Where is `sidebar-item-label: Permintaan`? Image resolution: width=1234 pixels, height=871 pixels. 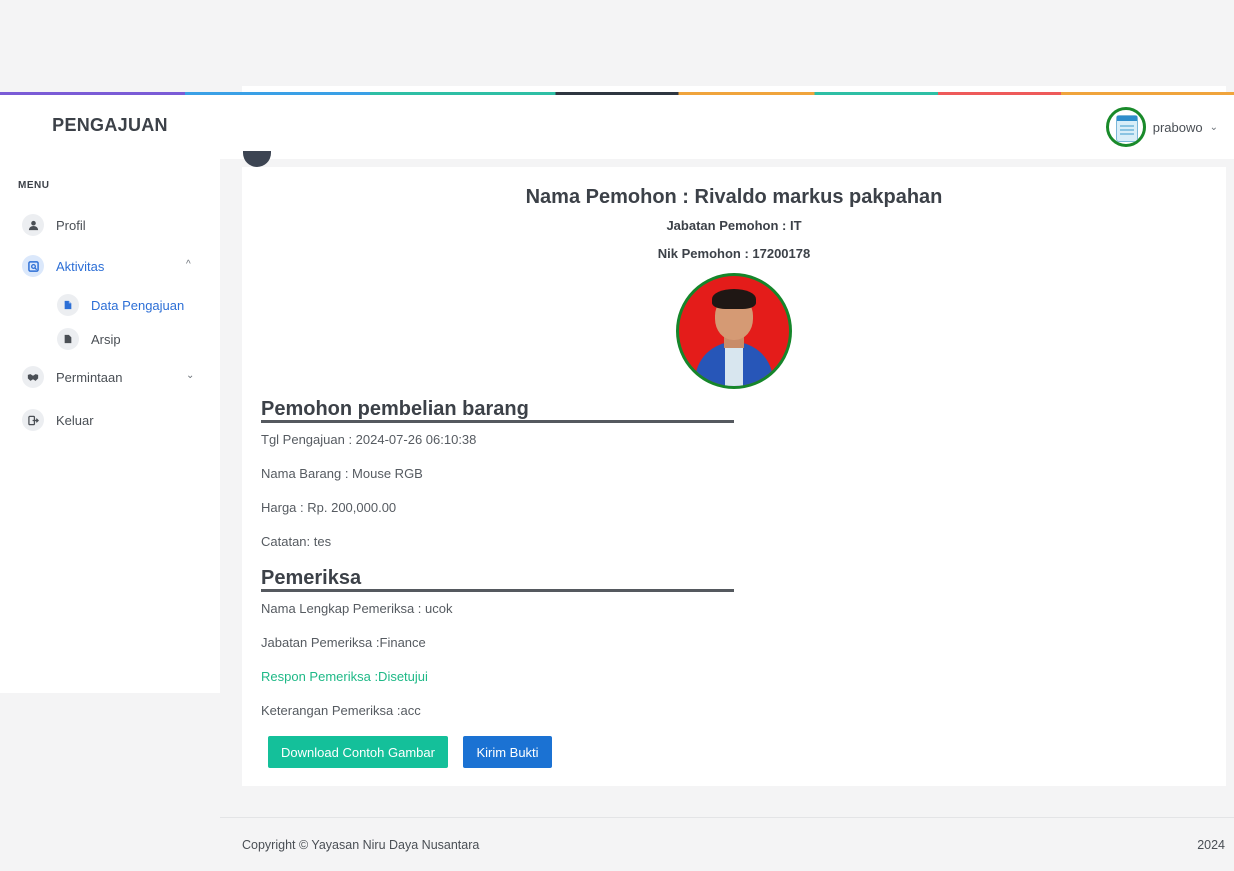 sidebar-item-label: Permintaan is located at coordinates (89, 377).